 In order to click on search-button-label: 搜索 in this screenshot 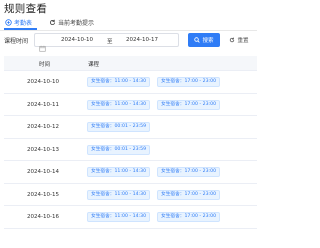, I will do `click(208, 41)`.